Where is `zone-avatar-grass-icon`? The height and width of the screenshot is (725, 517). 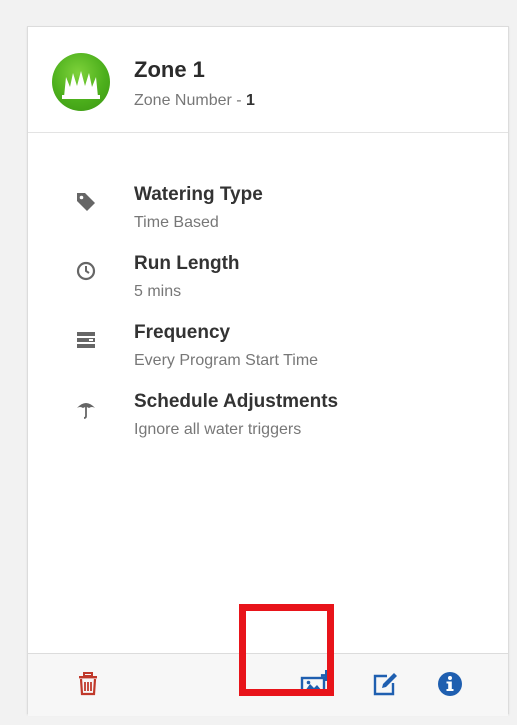
zone-avatar-grass-icon is located at coordinates (81, 82).